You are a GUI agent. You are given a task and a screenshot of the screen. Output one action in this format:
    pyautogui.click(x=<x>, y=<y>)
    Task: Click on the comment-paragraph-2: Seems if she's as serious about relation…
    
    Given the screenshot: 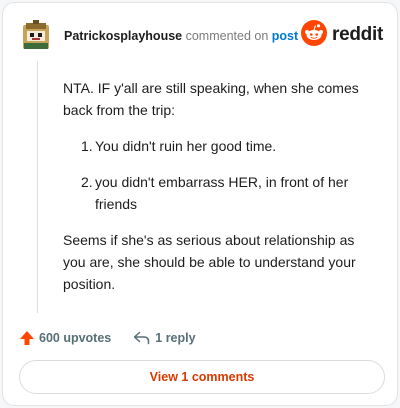 What is the action you would take?
    pyautogui.click(x=209, y=262)
    